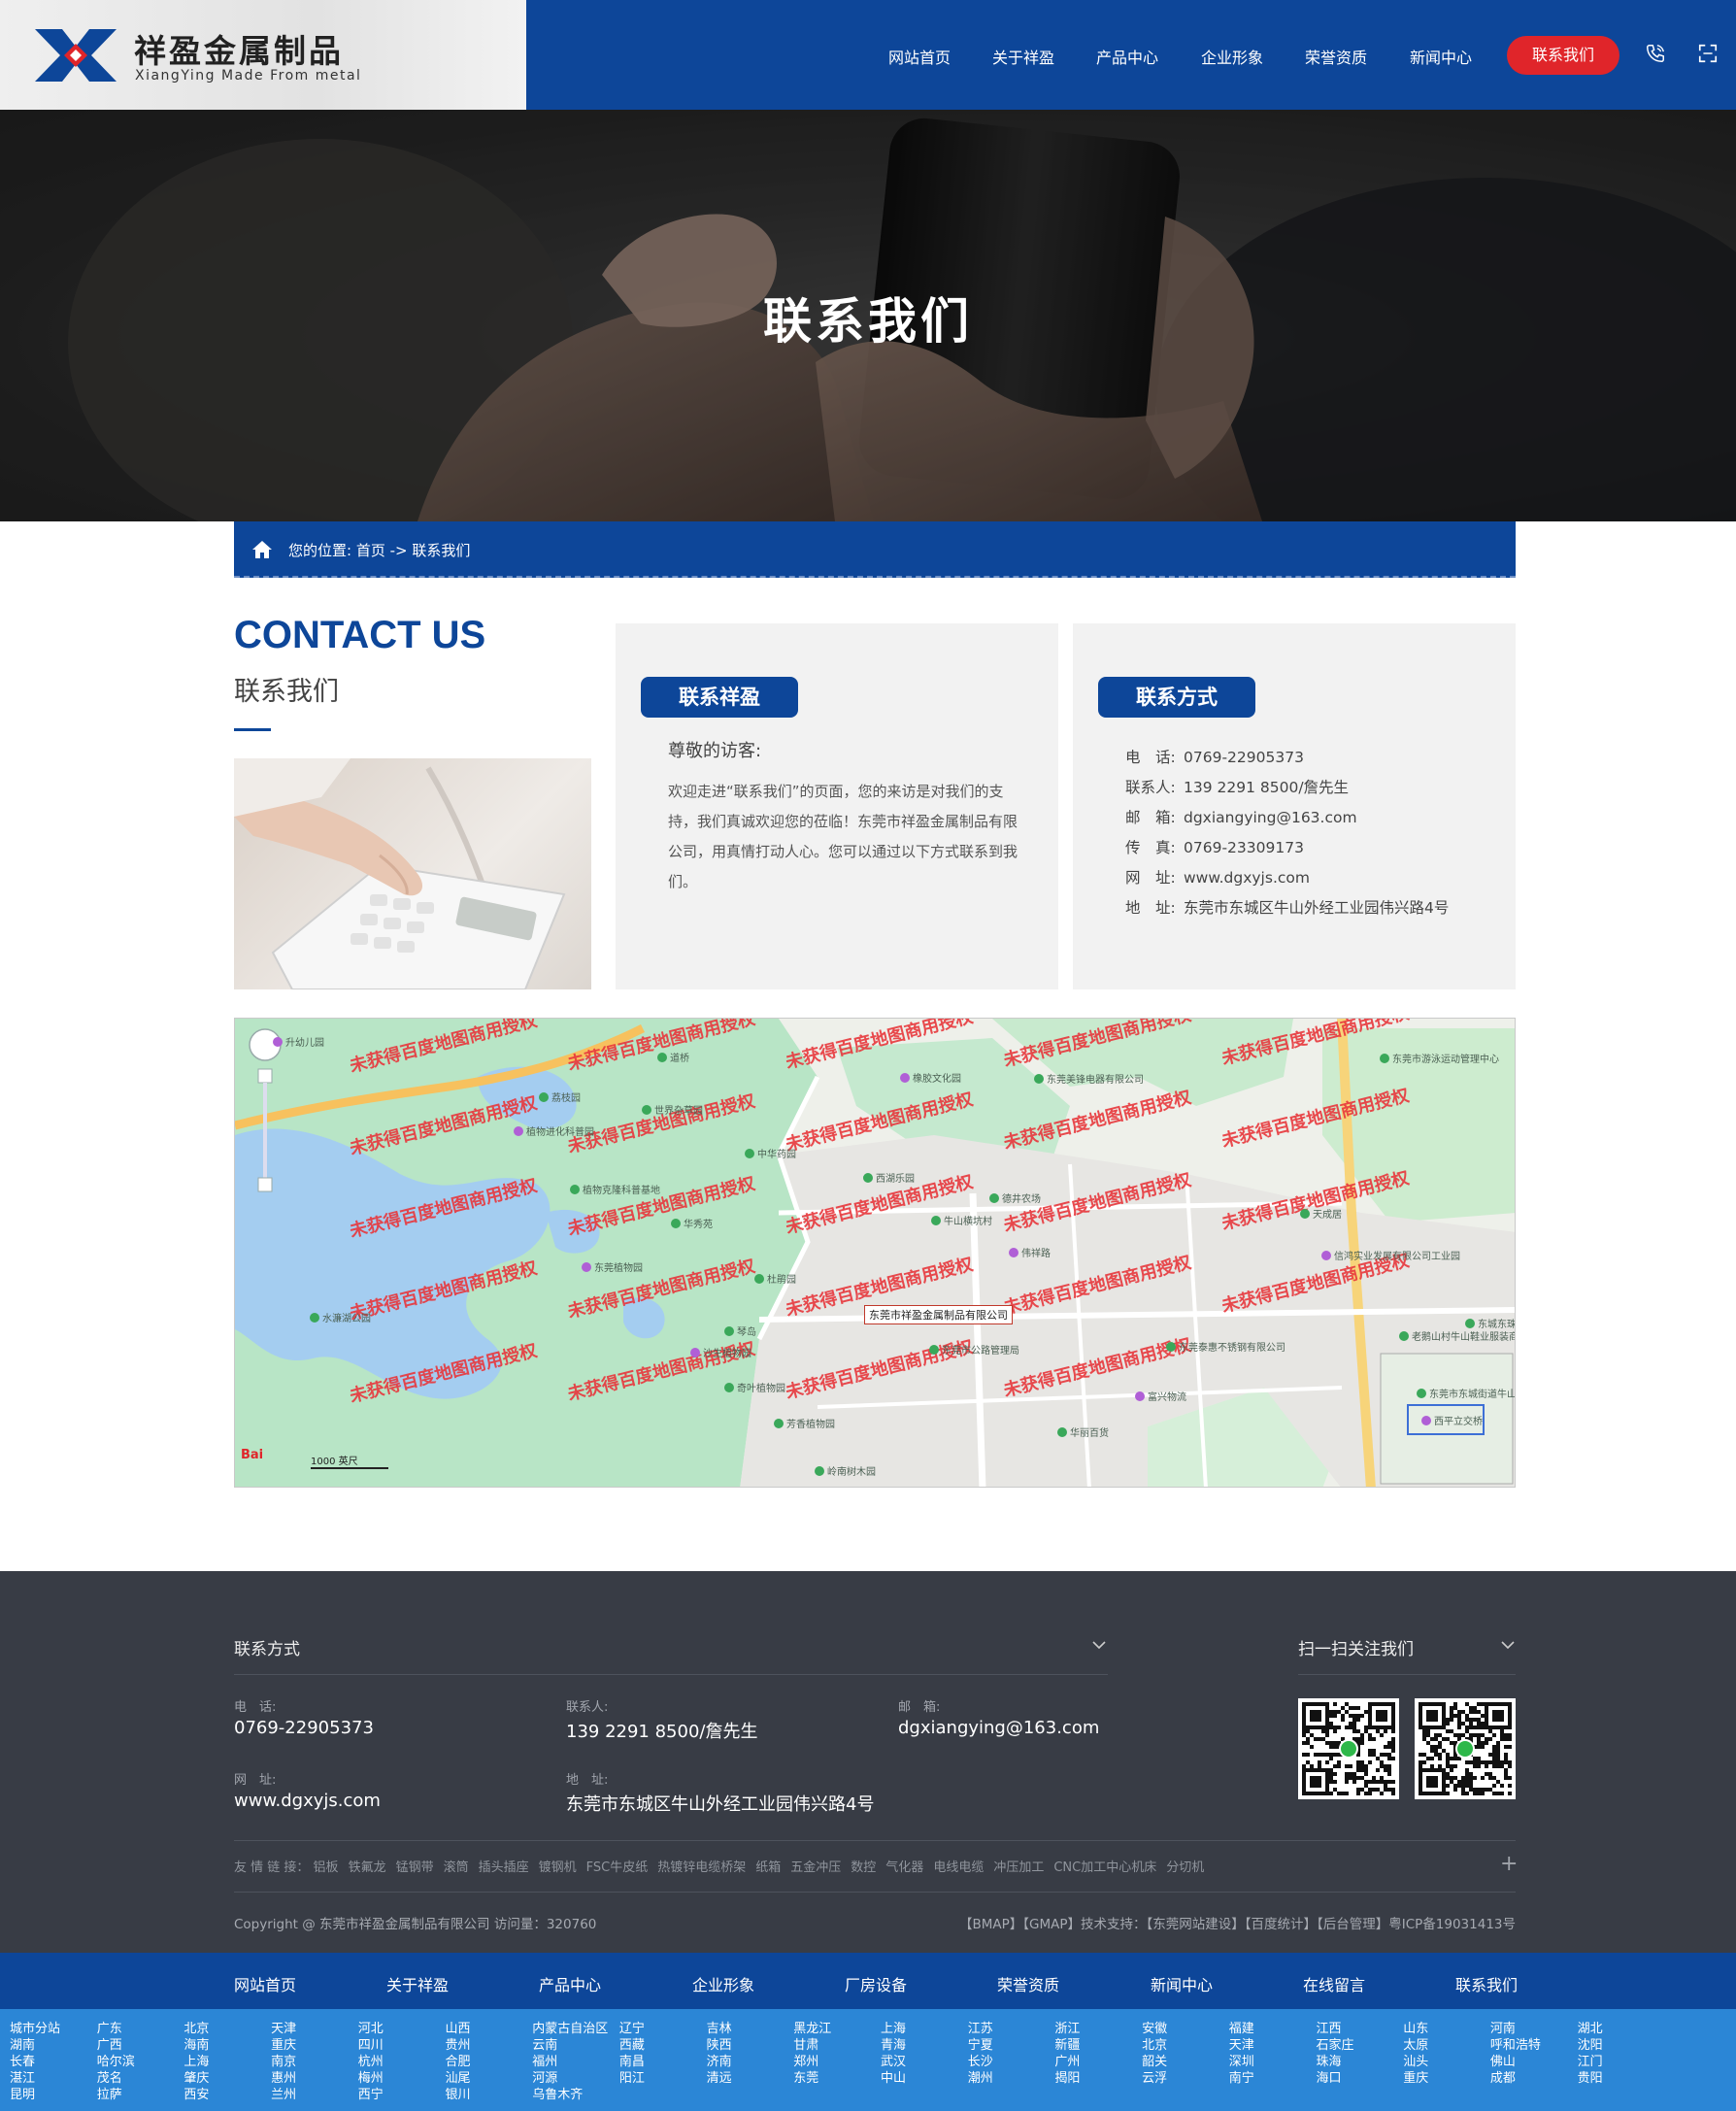  Describe the element at coordinates (116, 2079) in the screenshot. I see `city-link: 茂名` at that location.